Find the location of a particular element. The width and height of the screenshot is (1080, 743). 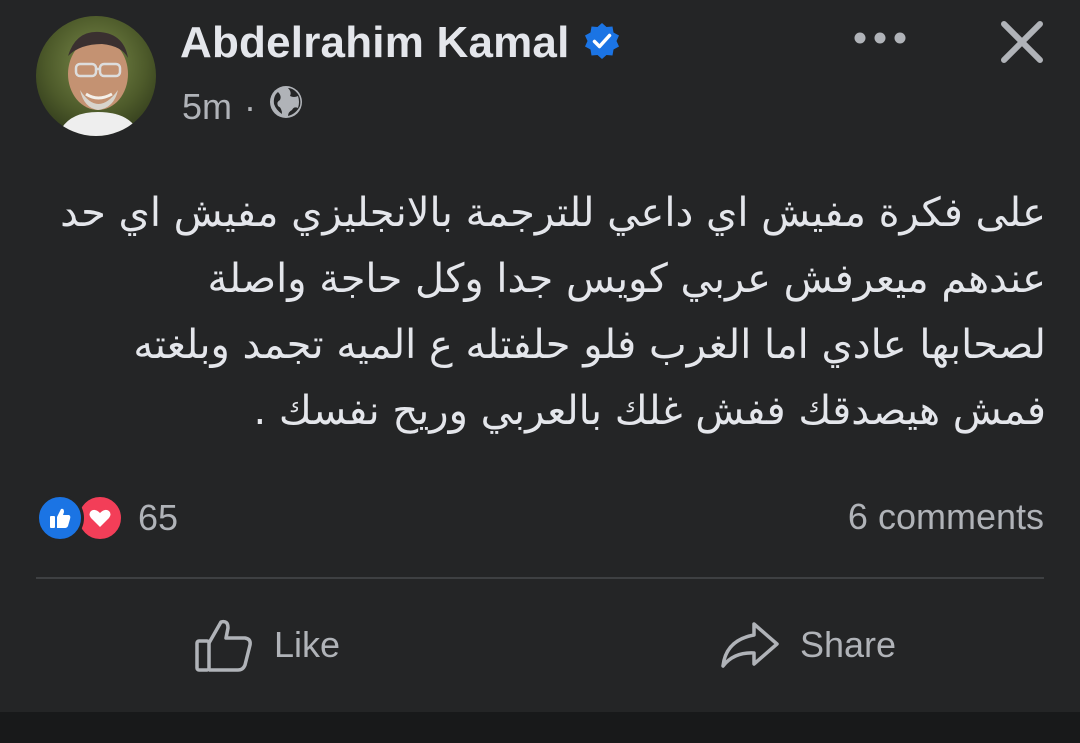

close-button is located at coordinates (1022, 42).